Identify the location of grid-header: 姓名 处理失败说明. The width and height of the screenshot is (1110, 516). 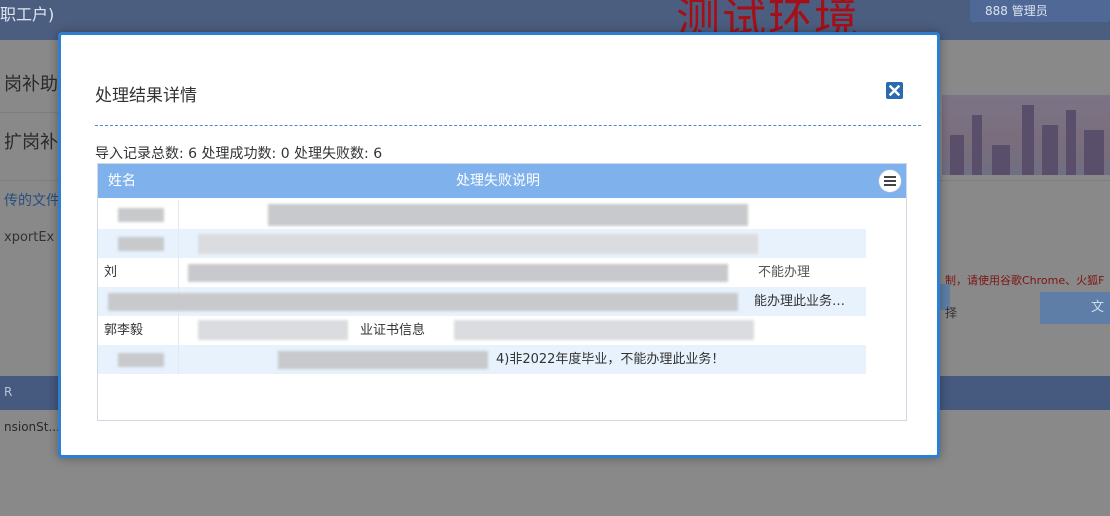
(502, 181).